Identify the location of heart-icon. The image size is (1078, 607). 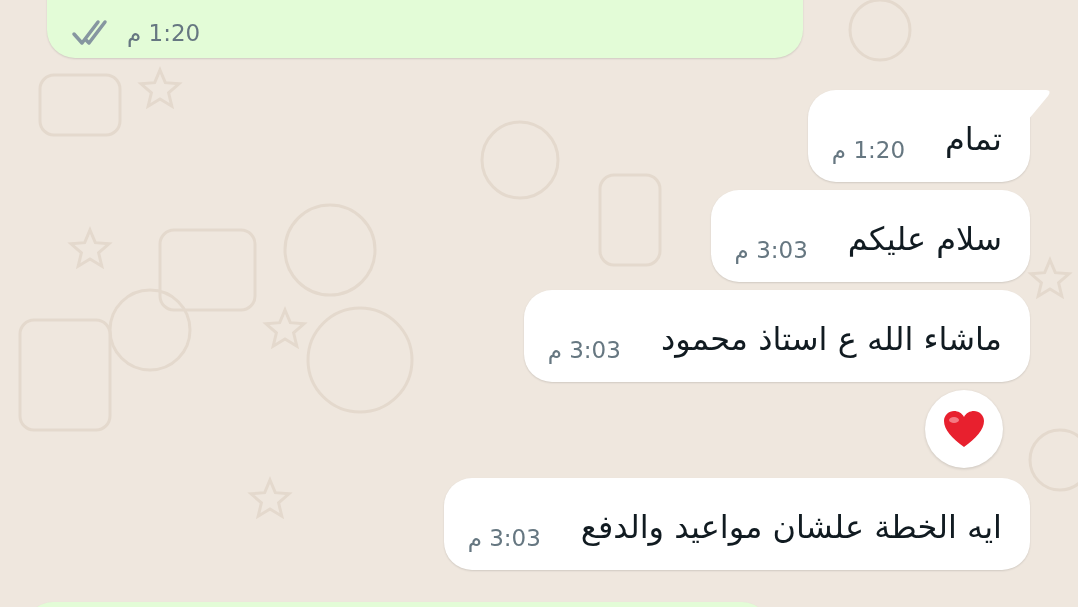
(964, 429).